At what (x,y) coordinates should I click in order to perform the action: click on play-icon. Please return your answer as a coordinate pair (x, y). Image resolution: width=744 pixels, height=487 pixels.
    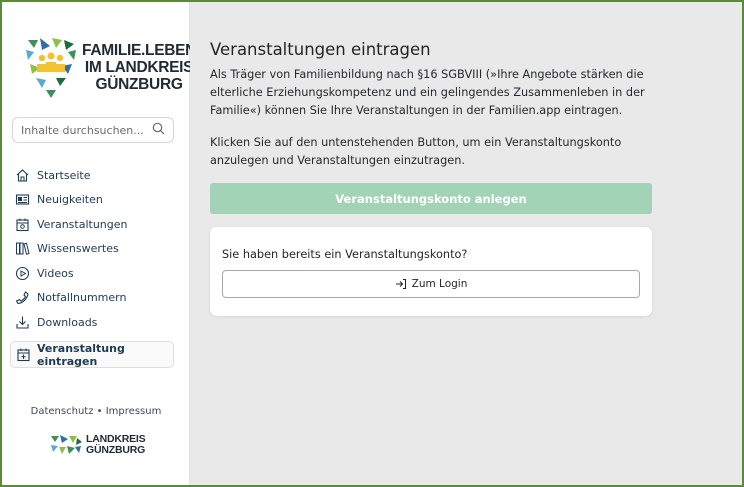
    Looking at the image, I should click on (22, 273).